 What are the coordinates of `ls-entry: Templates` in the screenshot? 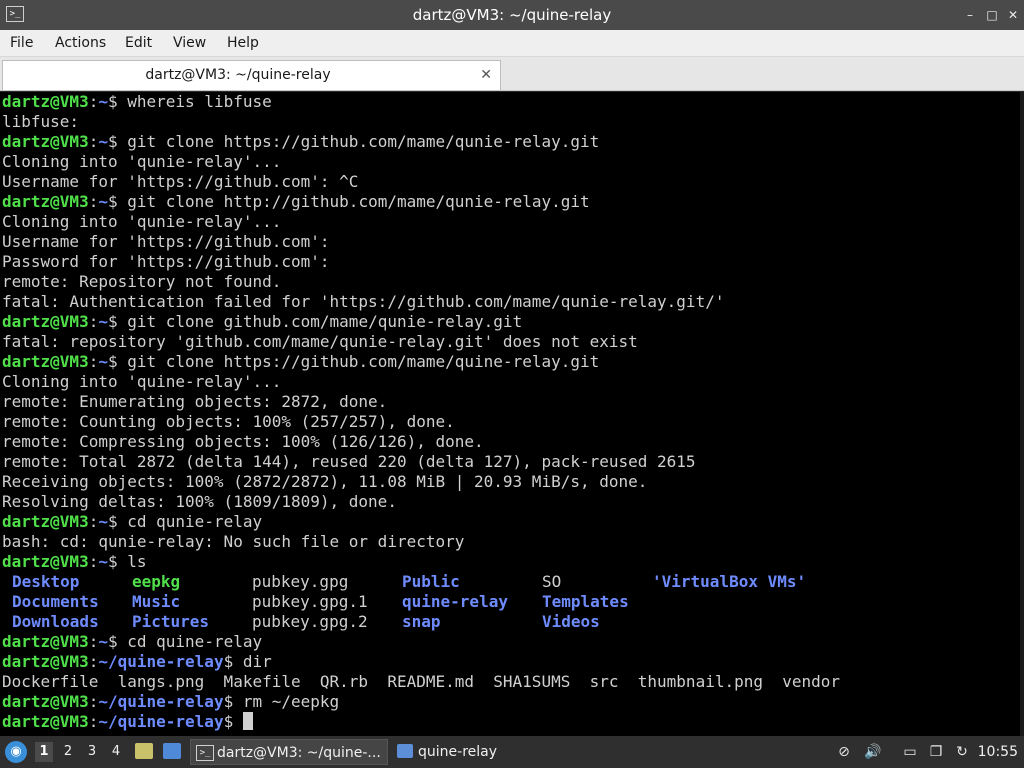 It's located at (585, 601).